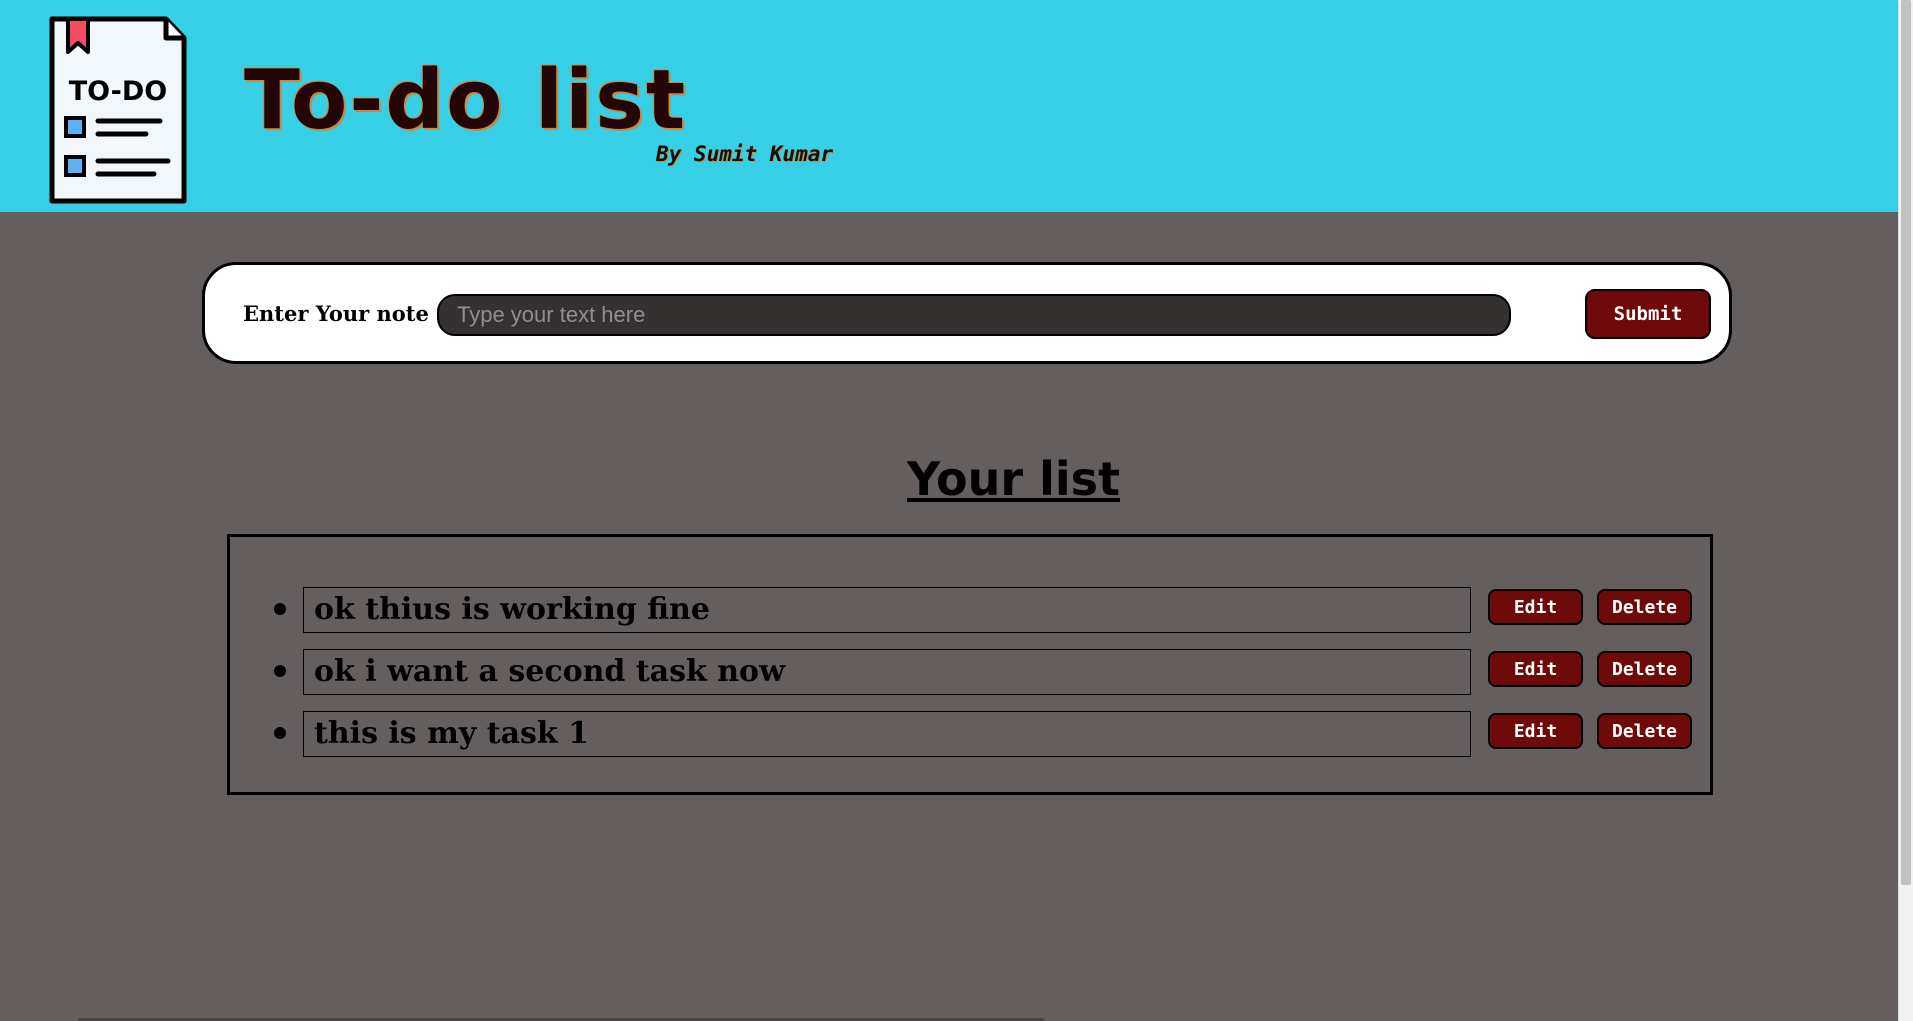 The image size is (1913, 1021). Describe the element at coordinates (887, 672) in the screenshot. I see `task-text: ok i want a second task now` at that location.